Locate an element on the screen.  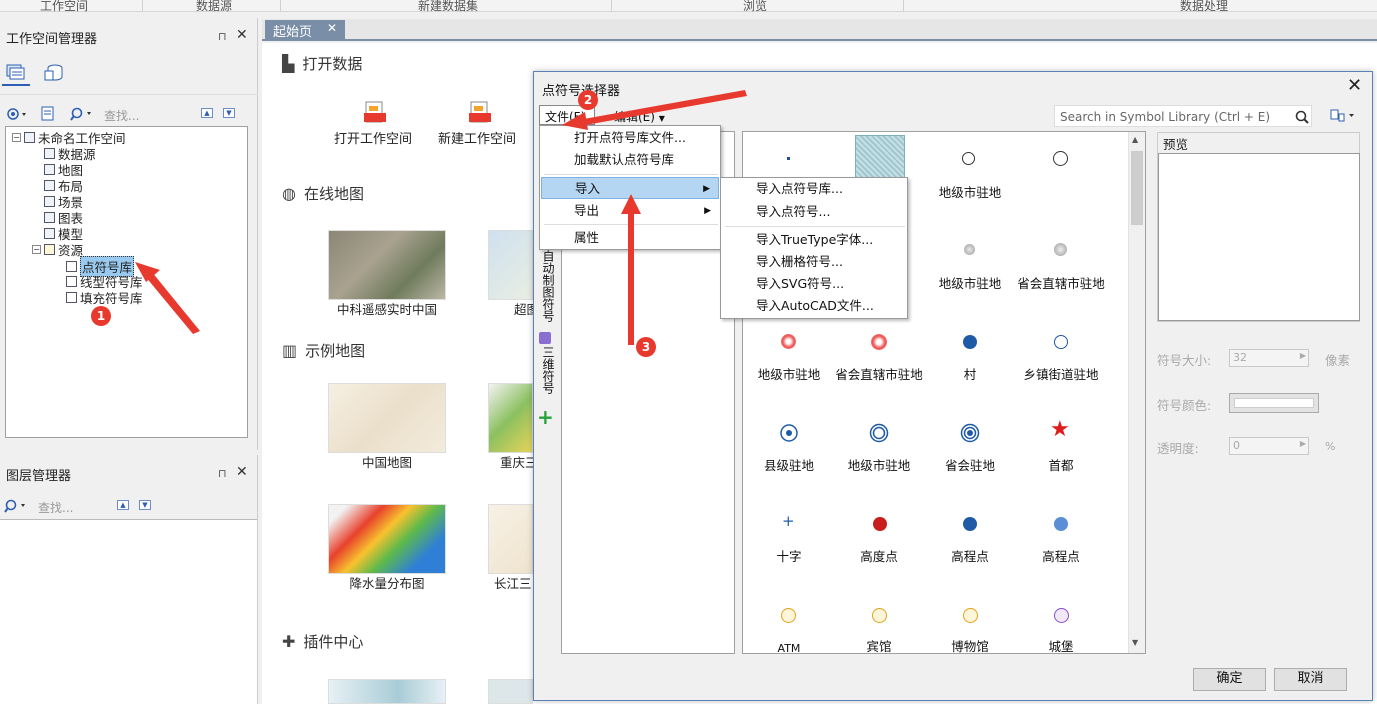
model-icon is located at coordinates (49, 233).